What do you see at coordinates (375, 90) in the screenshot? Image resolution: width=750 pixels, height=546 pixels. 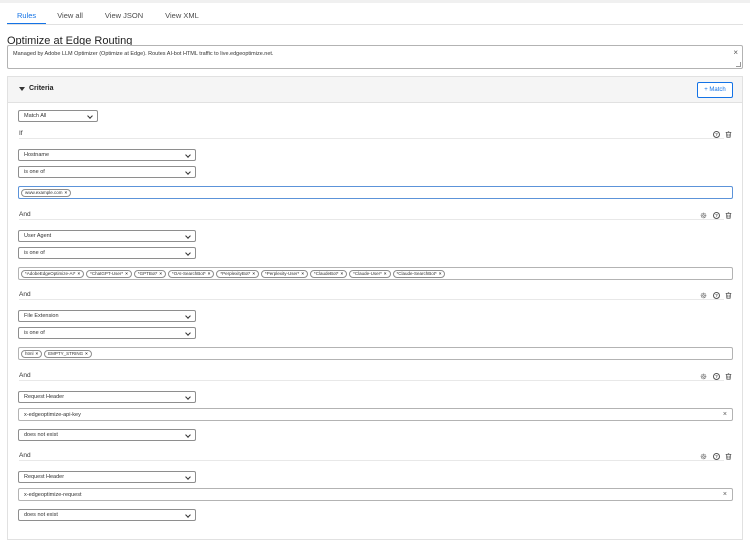 I see `criteria-header: Criteria + Match` at bounding box center [375, 90].